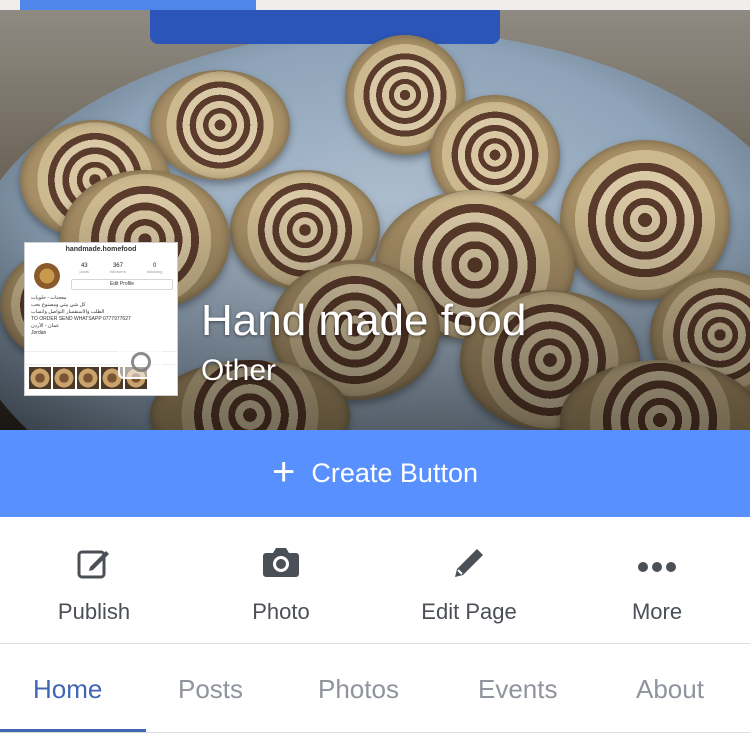  What do you see at coordinates (122, 284) in the screenshot?
I see `profile-card-edit: Edit Profile` at bounding box center [122, 284].